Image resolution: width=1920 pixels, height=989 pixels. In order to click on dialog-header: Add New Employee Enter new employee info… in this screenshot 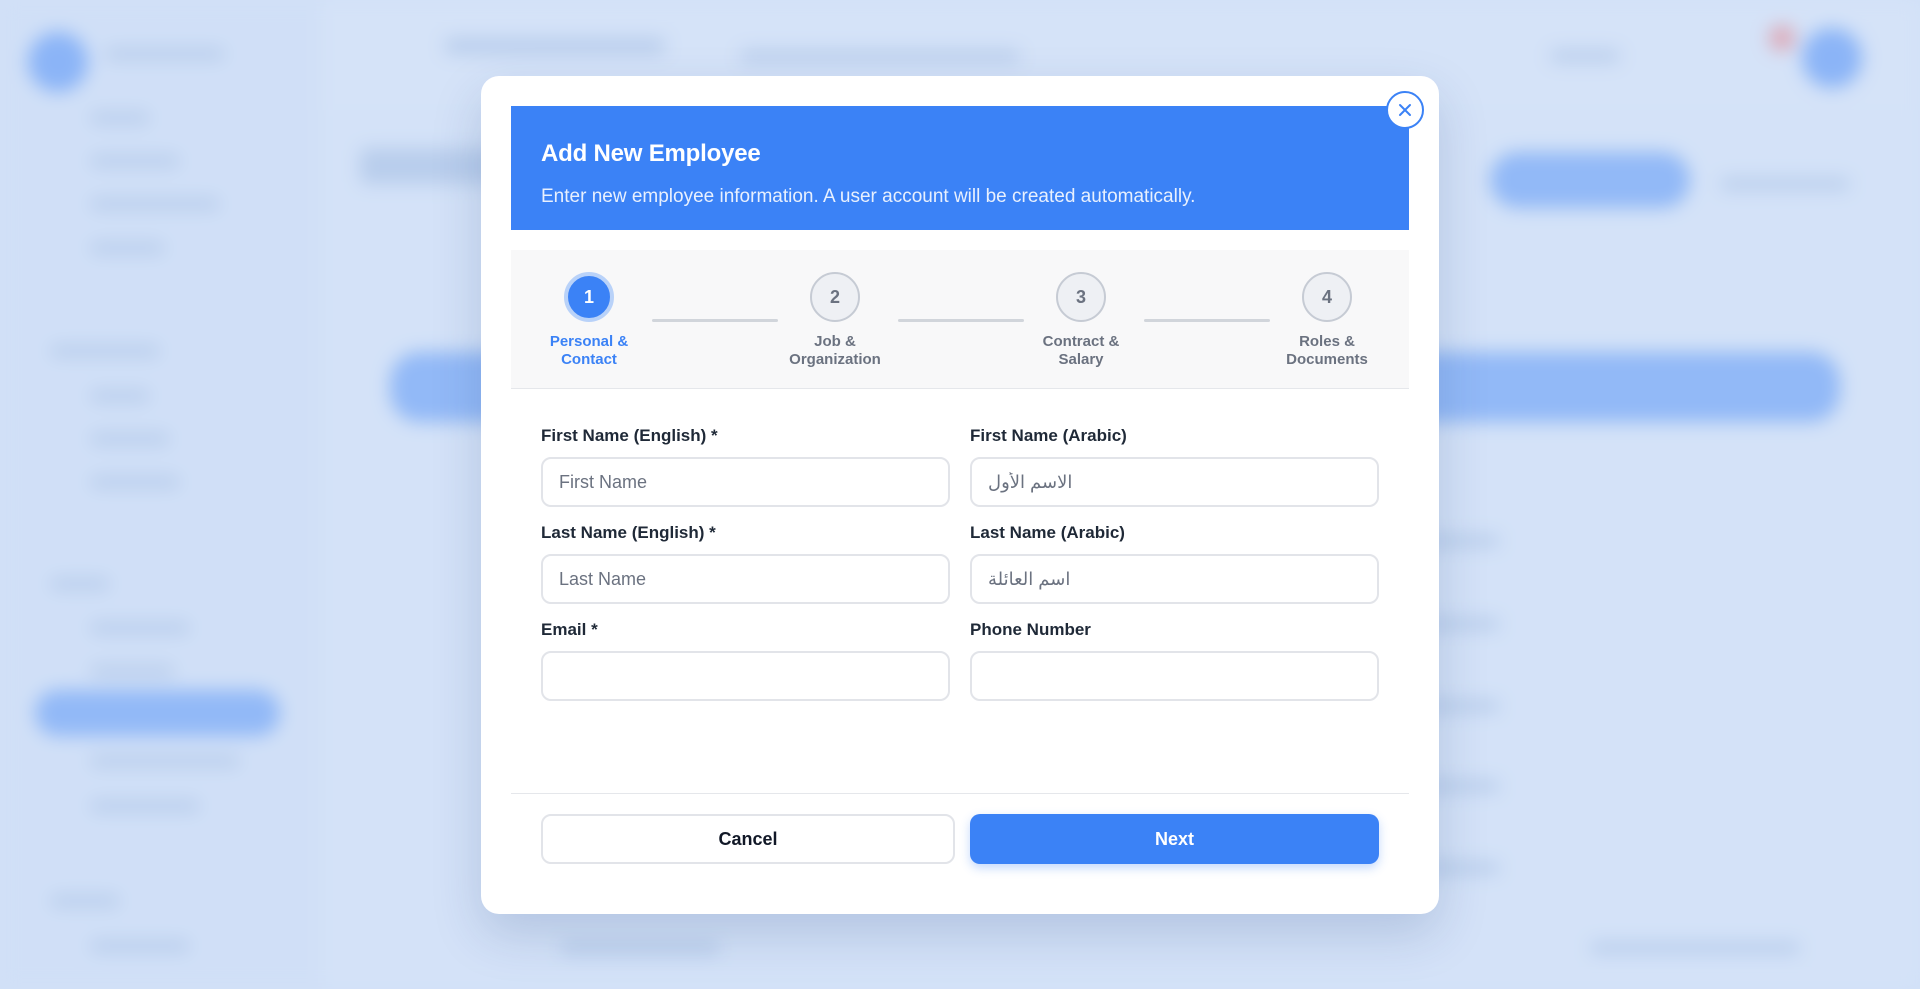, I will do `click(960, 168)`.